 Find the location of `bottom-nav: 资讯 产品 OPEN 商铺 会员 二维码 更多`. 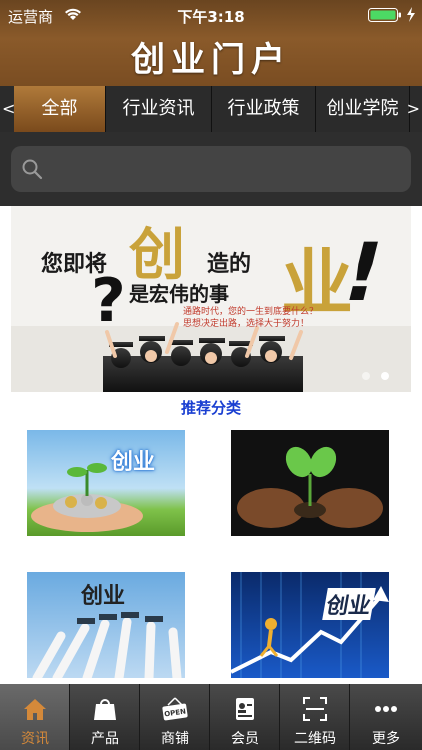

bottom-nav: 资讯 产品 OPEN 商铺 会员 二维码 更多 is located at coordinates (211, 717).